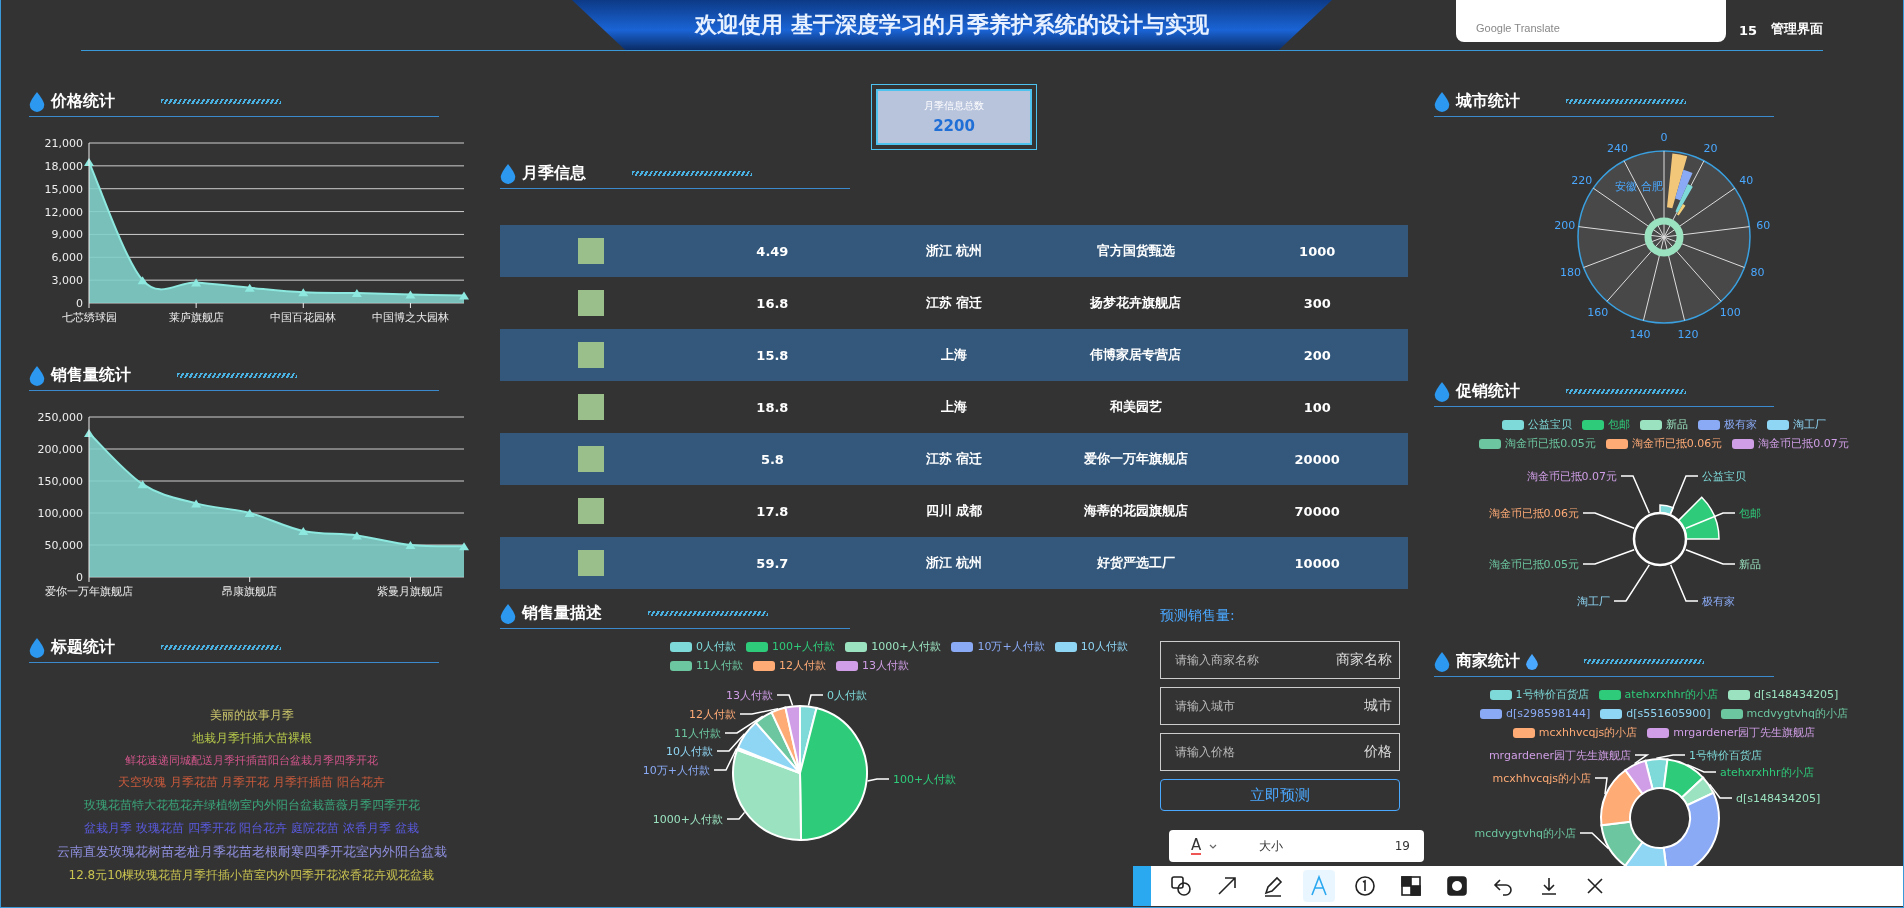  What do you see at coordinates (196, 317) in the screenshot?
I see `axis-label: 莱庐旗舰店` at bounding box center [196, 317].